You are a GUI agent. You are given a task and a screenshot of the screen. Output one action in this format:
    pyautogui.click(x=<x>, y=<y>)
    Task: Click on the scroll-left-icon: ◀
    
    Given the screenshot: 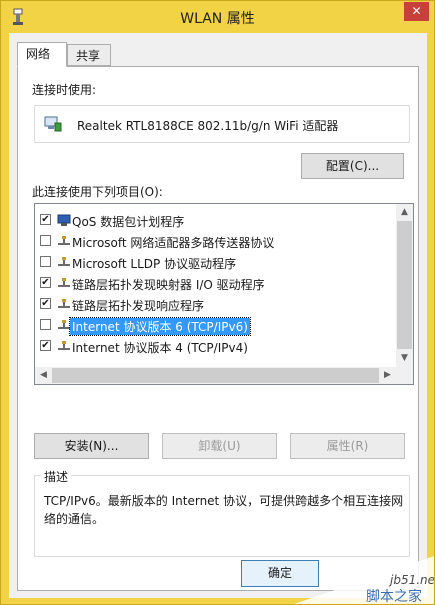 What is the action you would take?
    pyautogui.click(x=43, y=375)
    